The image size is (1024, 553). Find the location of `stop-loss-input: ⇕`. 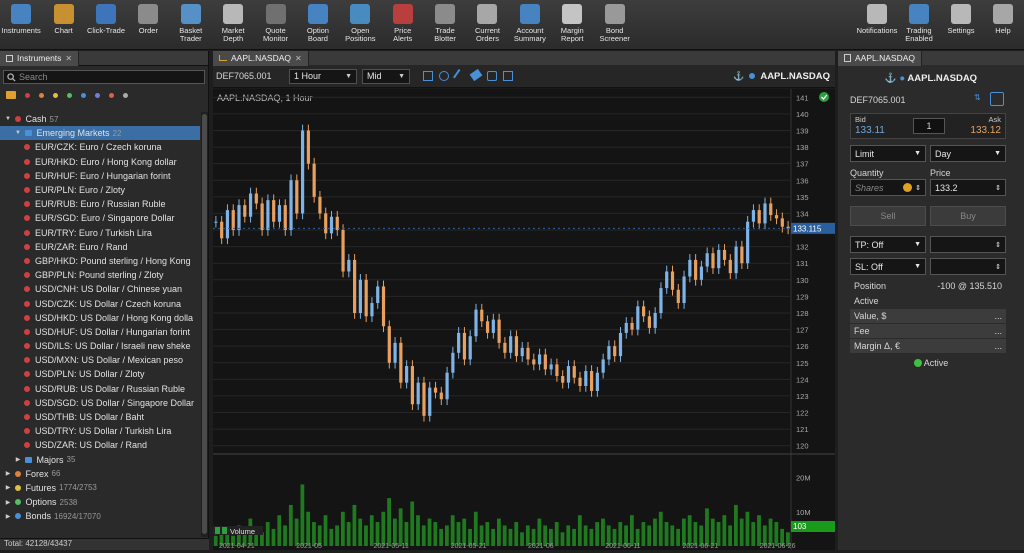

stop-loss-input: ⇕ is located at coordinates (968, 266).